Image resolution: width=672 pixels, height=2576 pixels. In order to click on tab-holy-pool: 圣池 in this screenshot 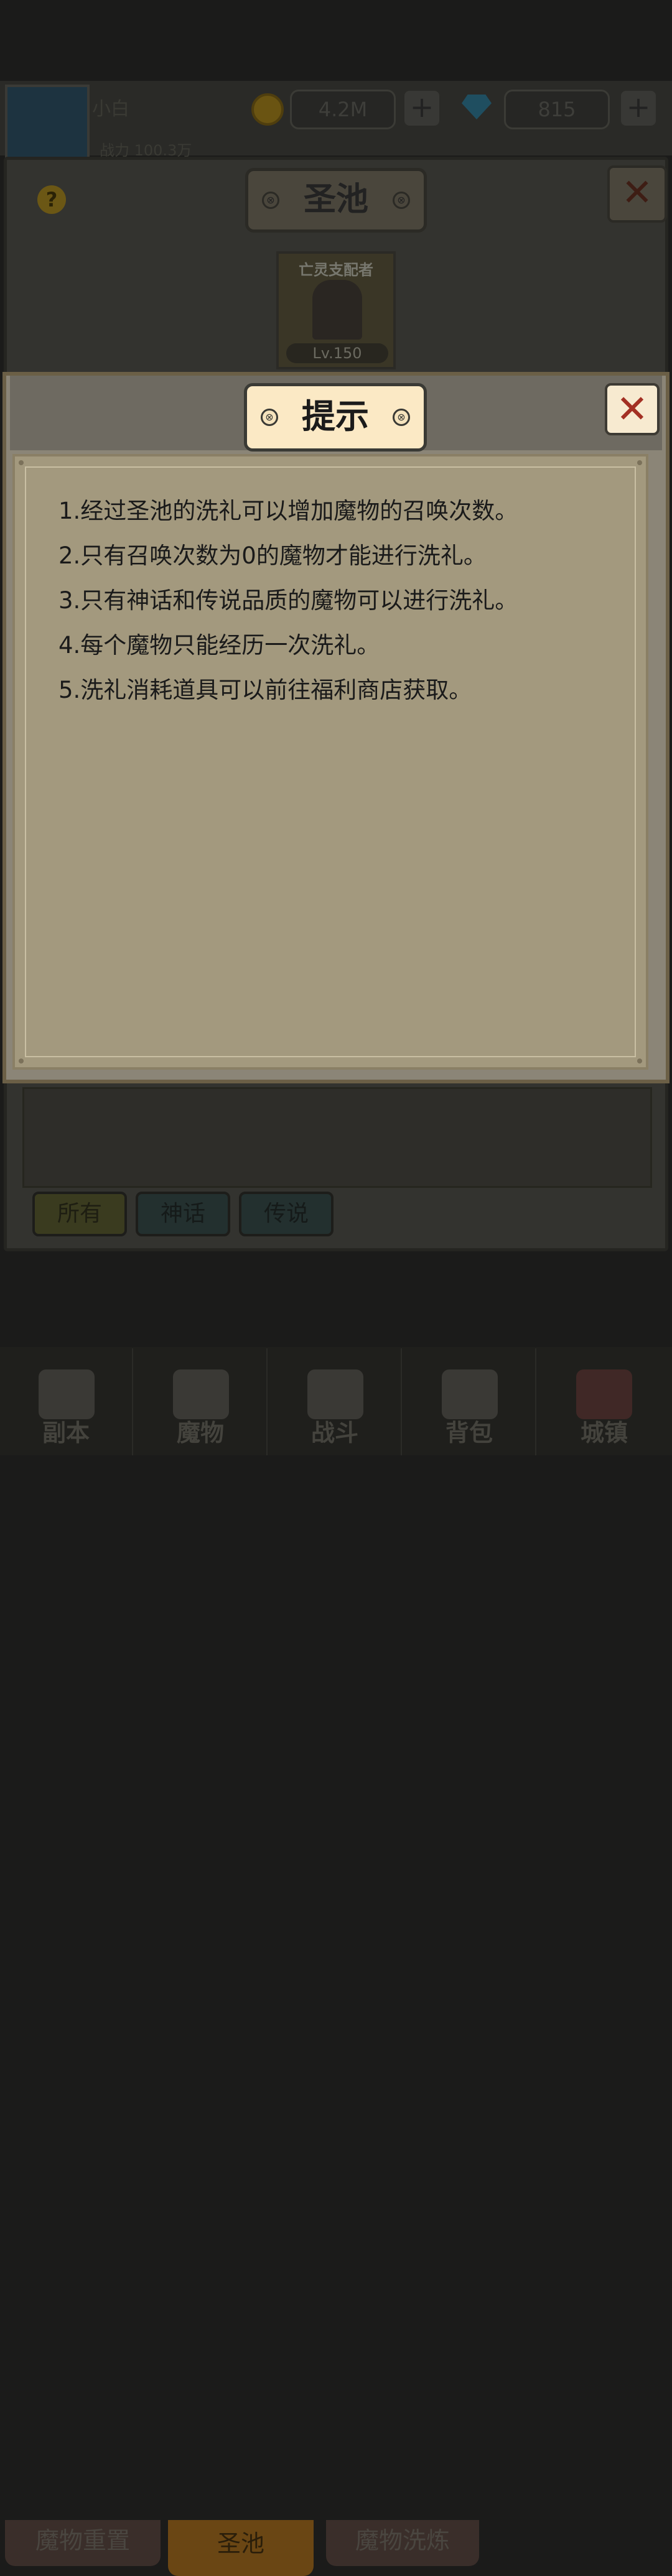, I will do `click(241, 2548)`.